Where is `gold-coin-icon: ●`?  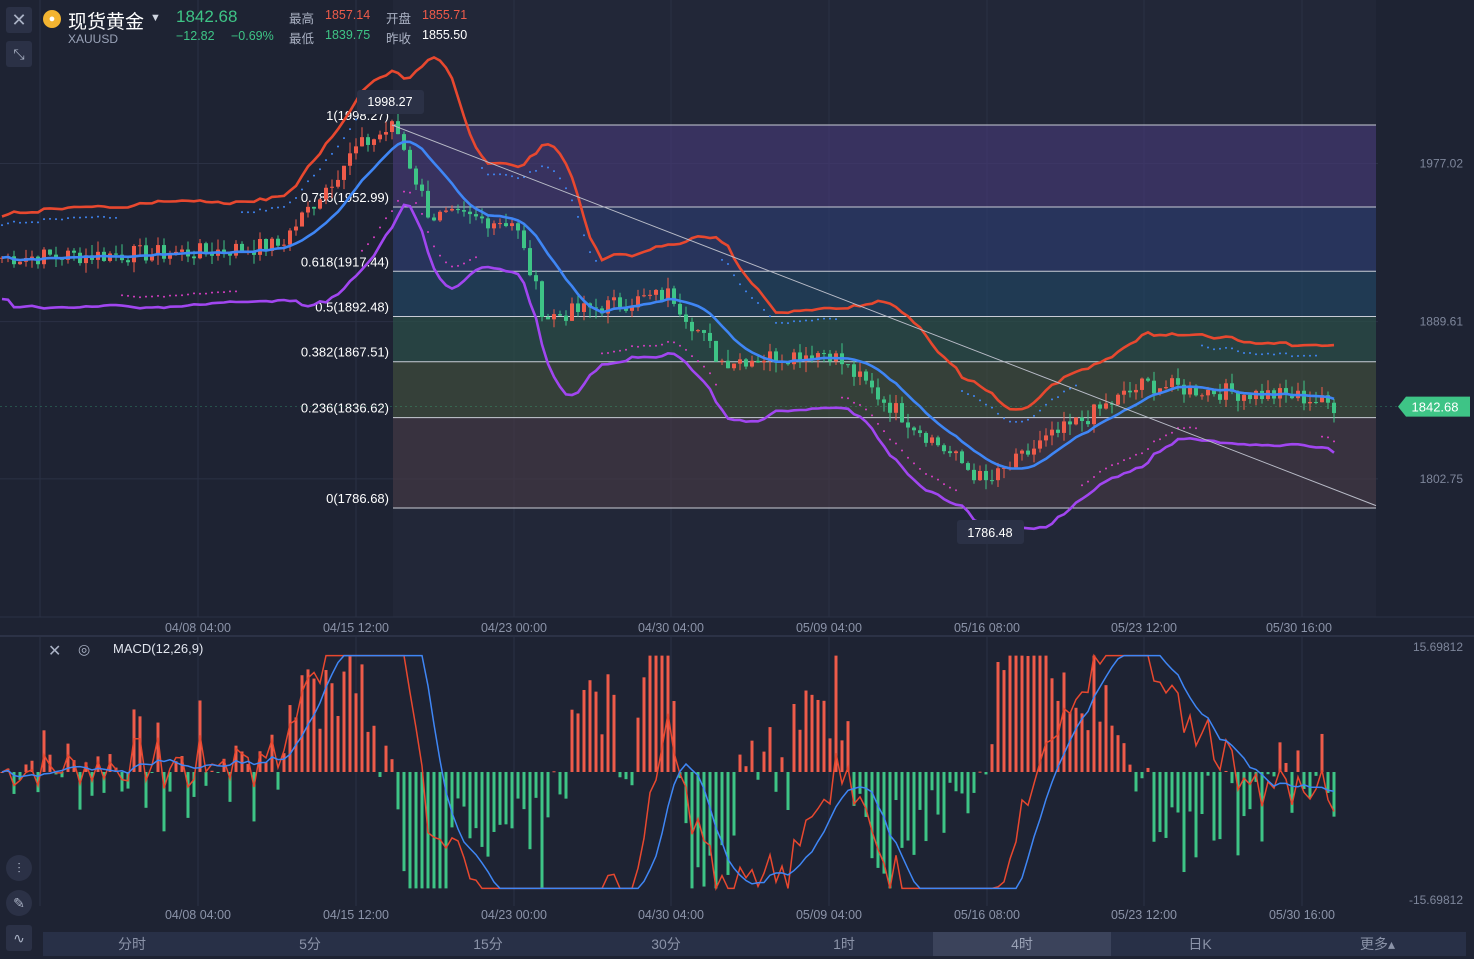 gold-coin-icon: ● is located at coordinates (52, 19).